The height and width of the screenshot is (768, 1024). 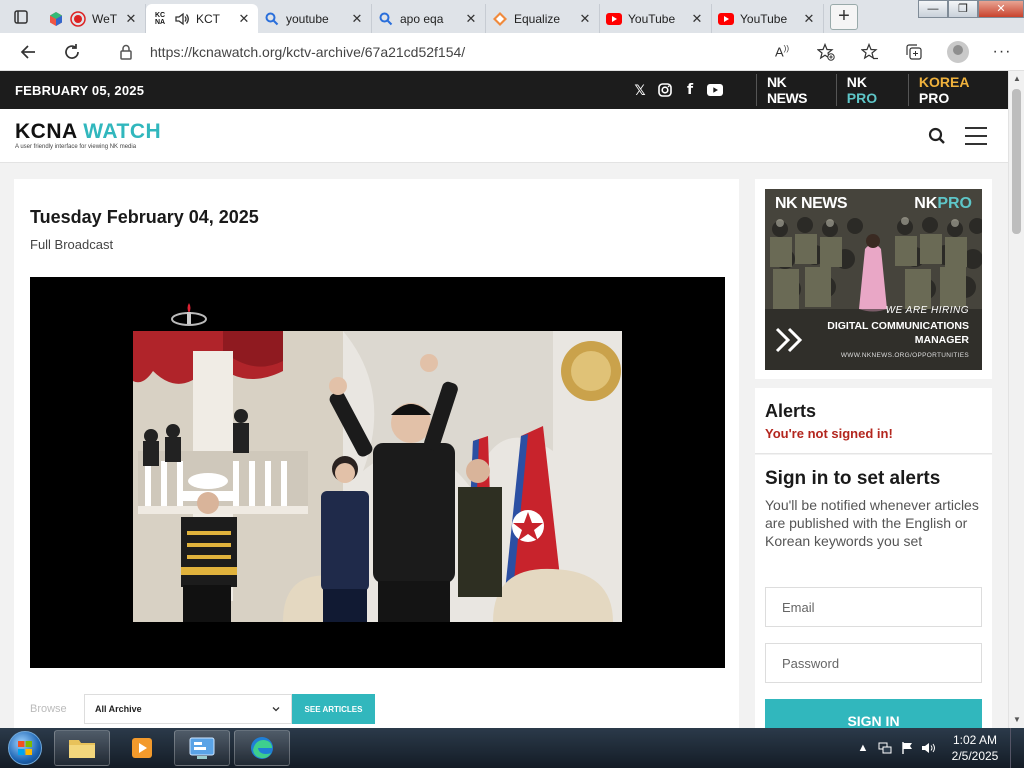 I want to click on read-aloud-icon: A)), so click(x=782, y=52).